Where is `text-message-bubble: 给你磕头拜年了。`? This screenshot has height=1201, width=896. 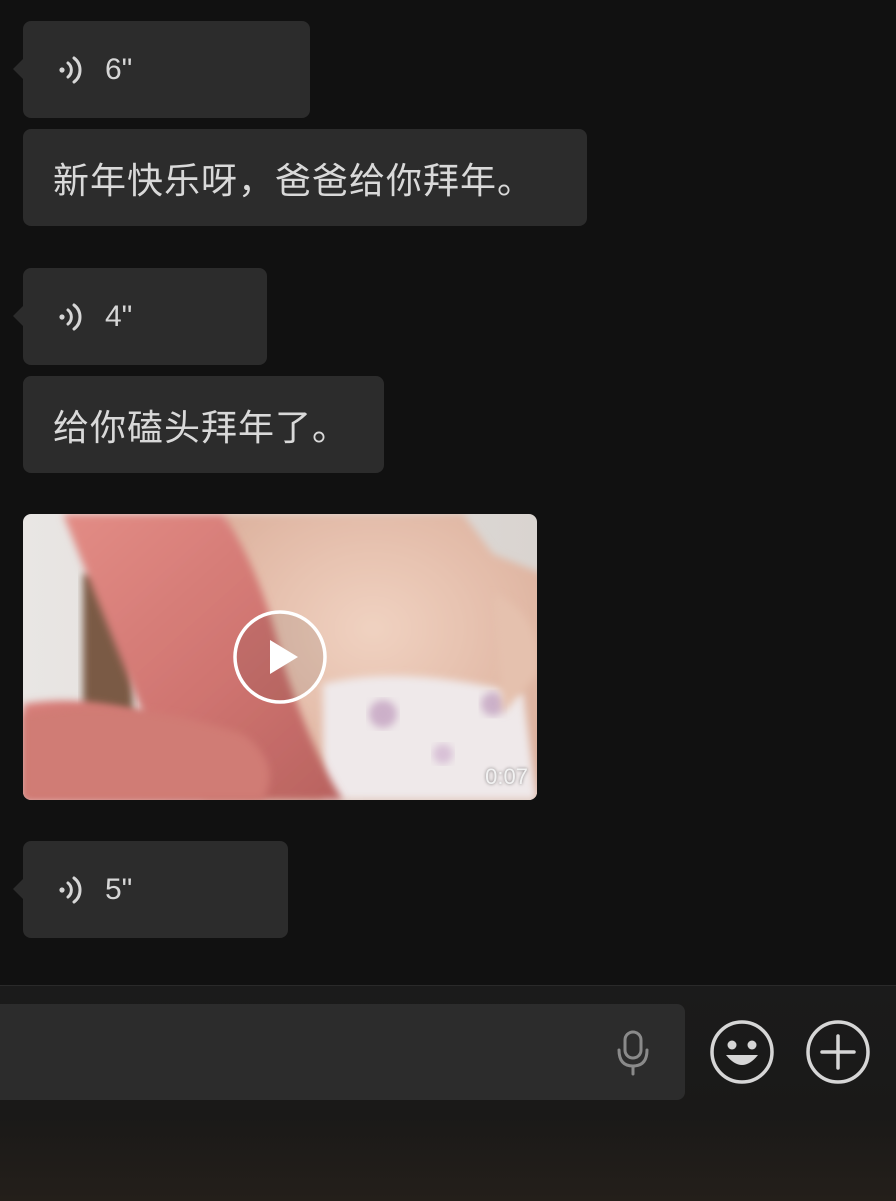
text-message-bubble: 给你磕头拜年了。 is located at coordinates (203, 424).